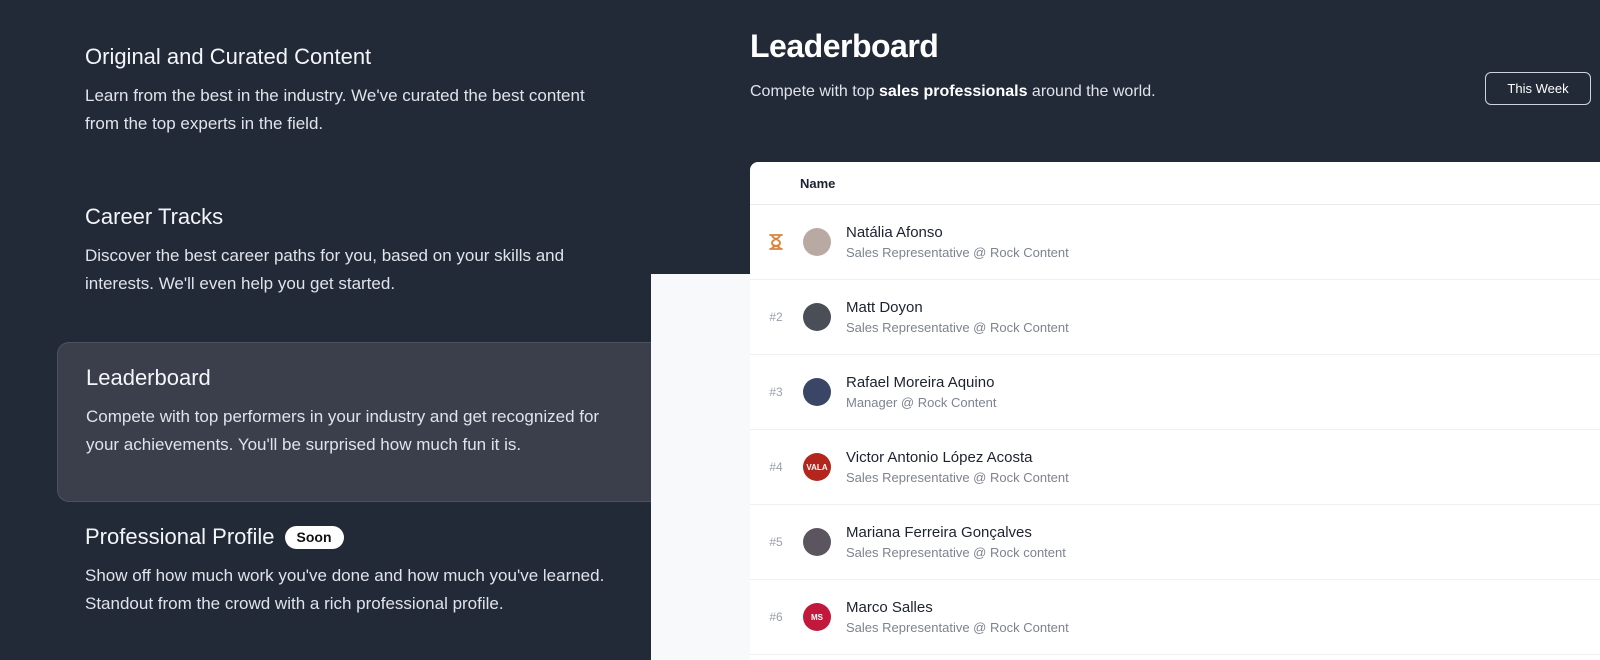  Describe the element at coordinates (1538, 88) in the screenshot. I see `period-select-button: This Week` at that location.